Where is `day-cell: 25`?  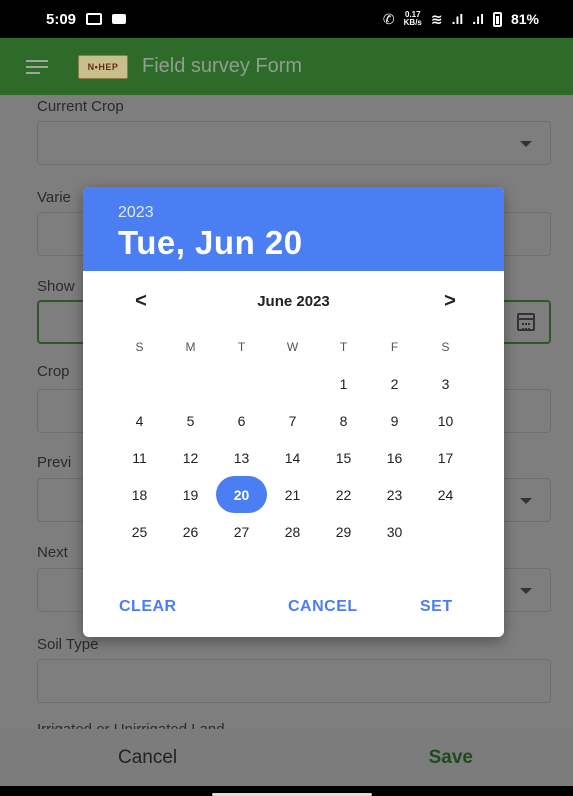 day-cell: 25 is located at coordinates (139, 531).